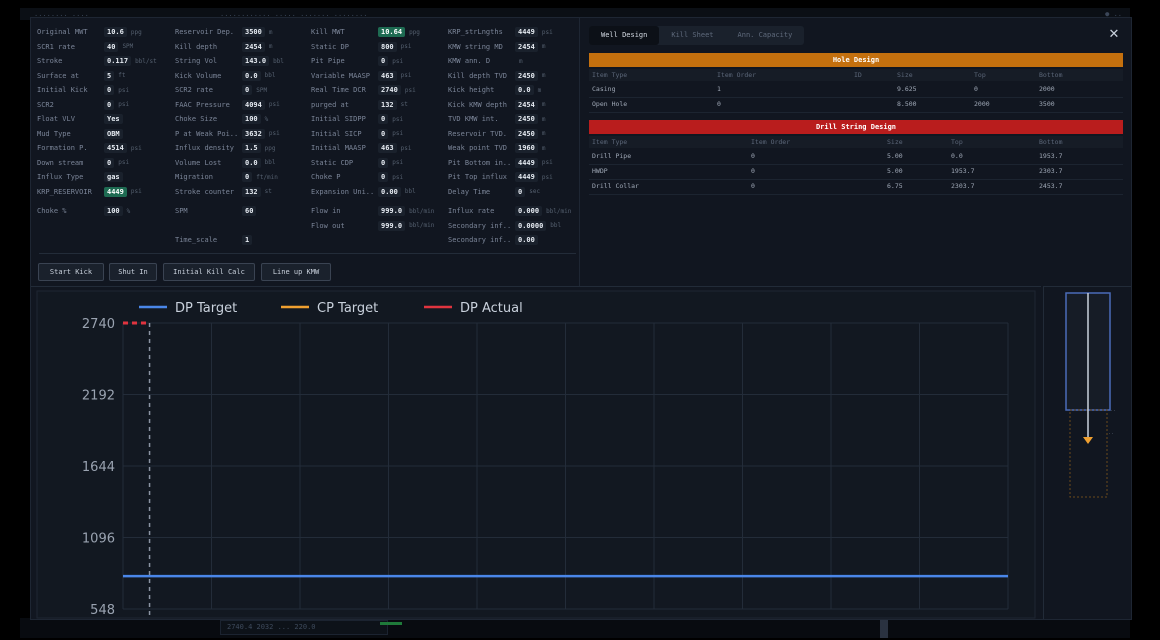 This screenshot has width=1160, height=640. I want to click on param-value: 0.117, so click(118, 61).